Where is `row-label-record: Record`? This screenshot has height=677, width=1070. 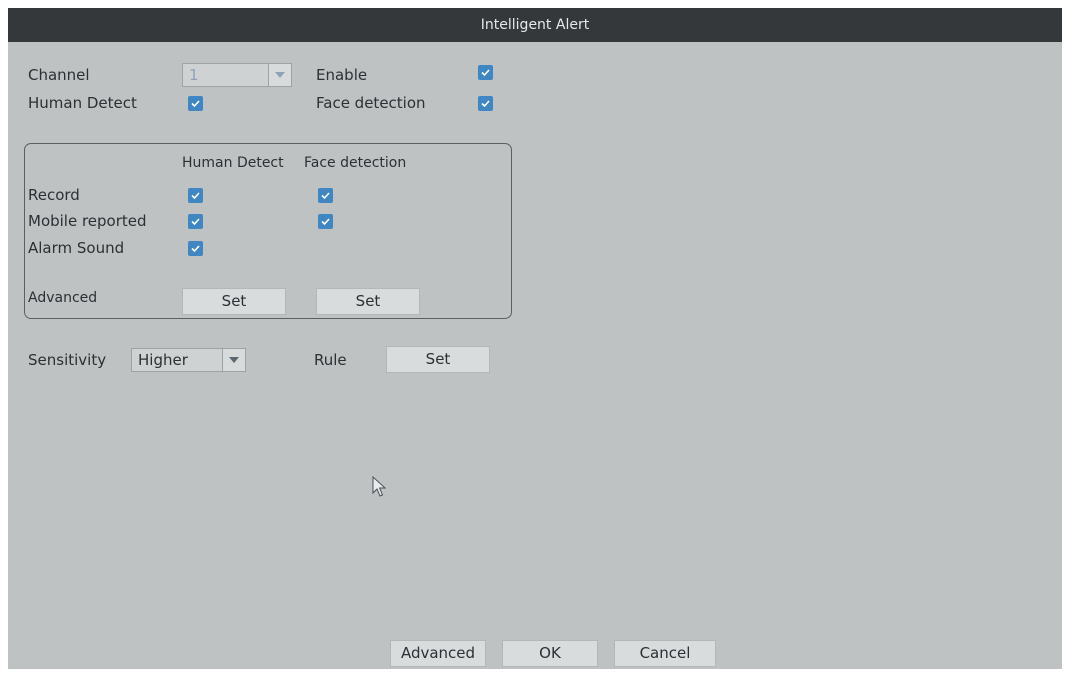
row-label-record: Record is located at coordinates (54, 195).